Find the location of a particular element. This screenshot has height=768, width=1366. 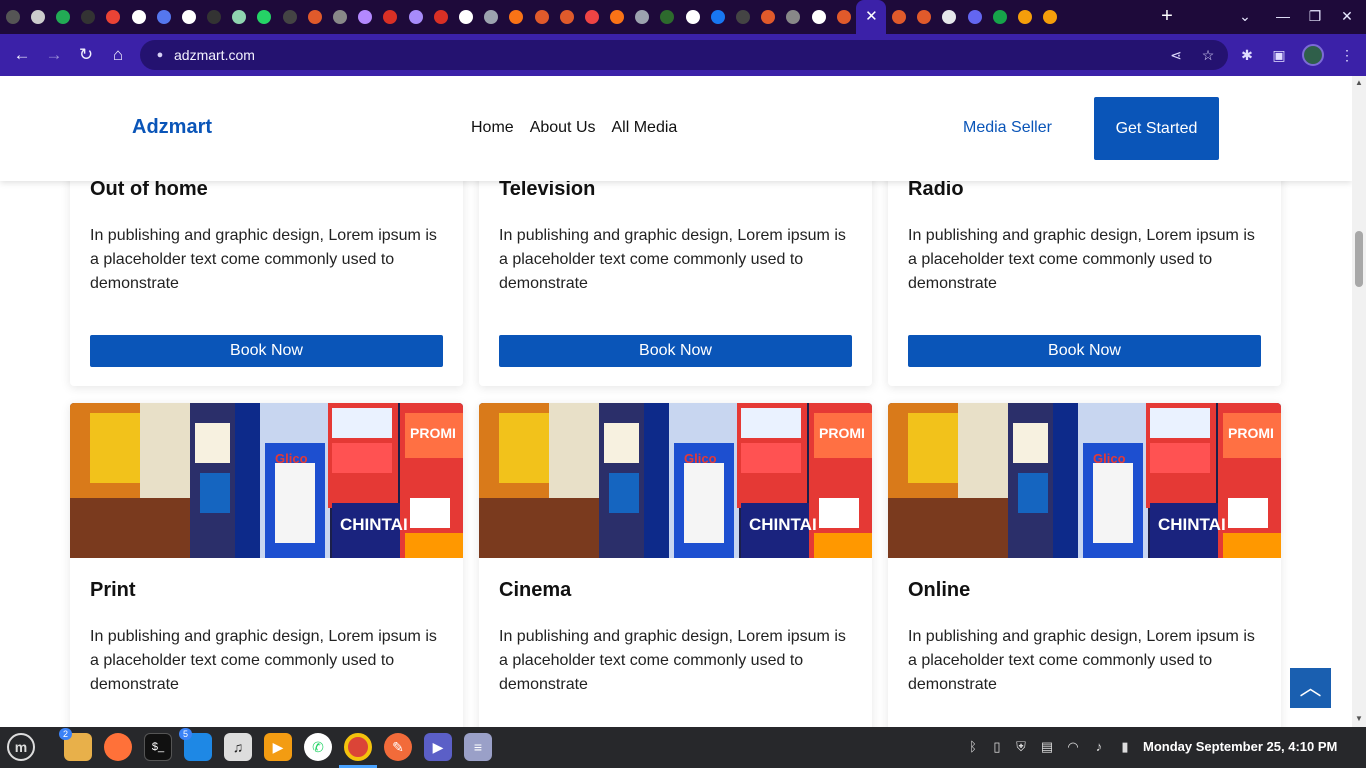

page-scrollbar: ▲ ▼ is located at coordinates (1359, 401).